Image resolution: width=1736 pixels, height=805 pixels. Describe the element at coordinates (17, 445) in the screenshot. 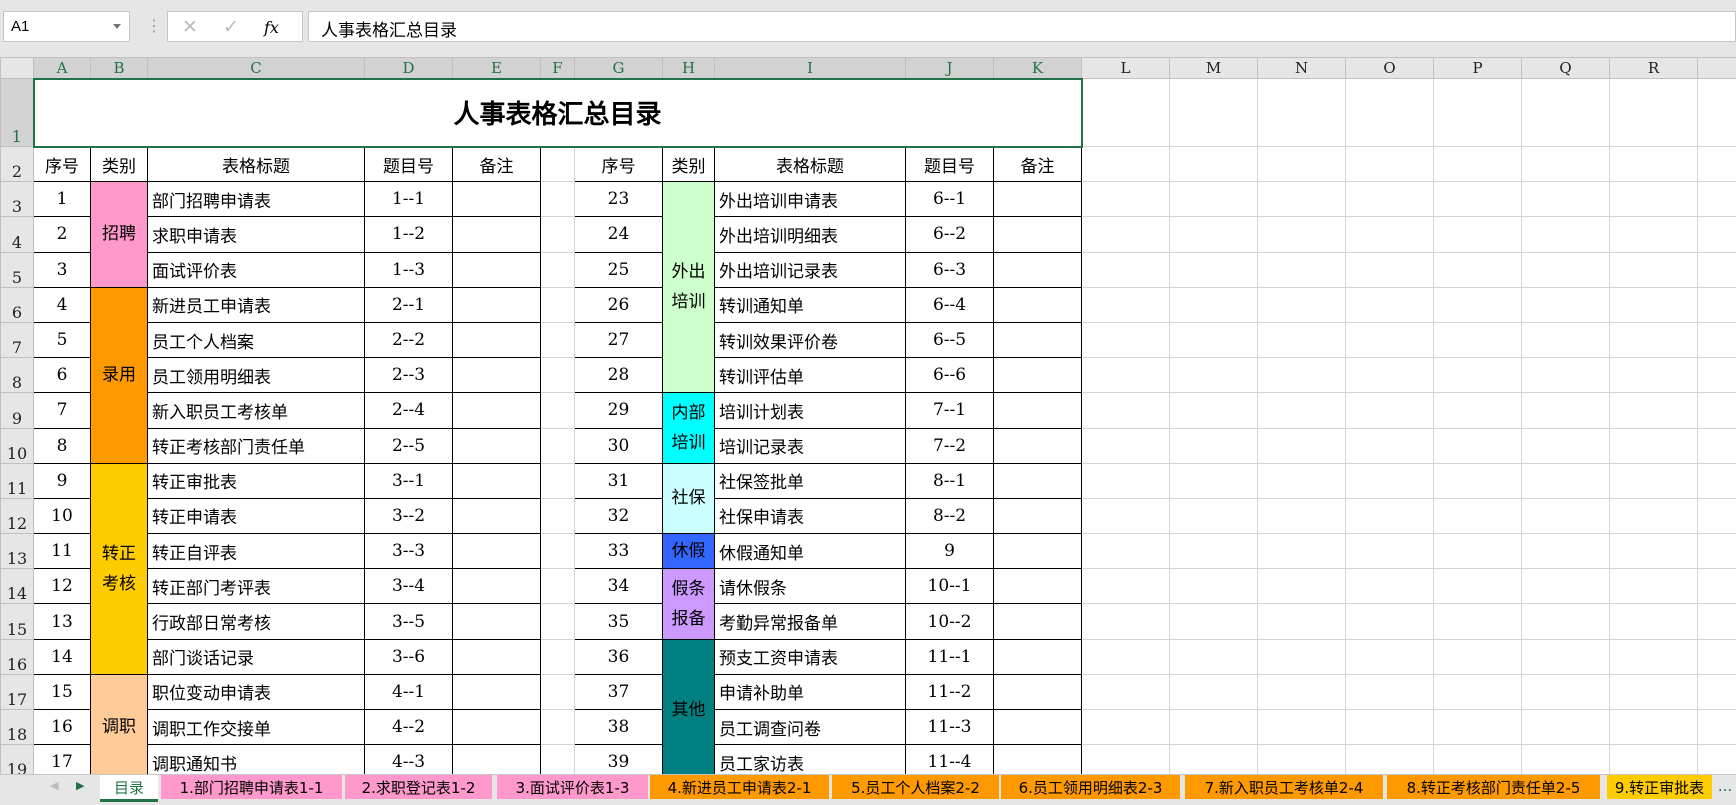

I see `row-header: 10` at that location.